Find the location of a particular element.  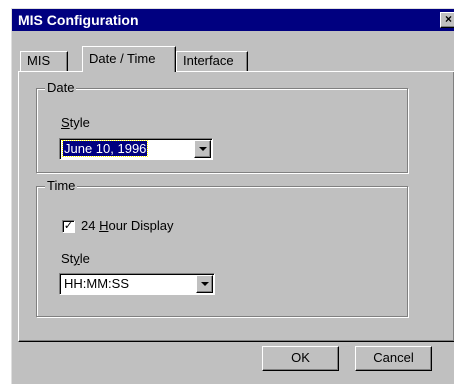

check-mark-icon: ✓ is located at coordinates (68, 226).